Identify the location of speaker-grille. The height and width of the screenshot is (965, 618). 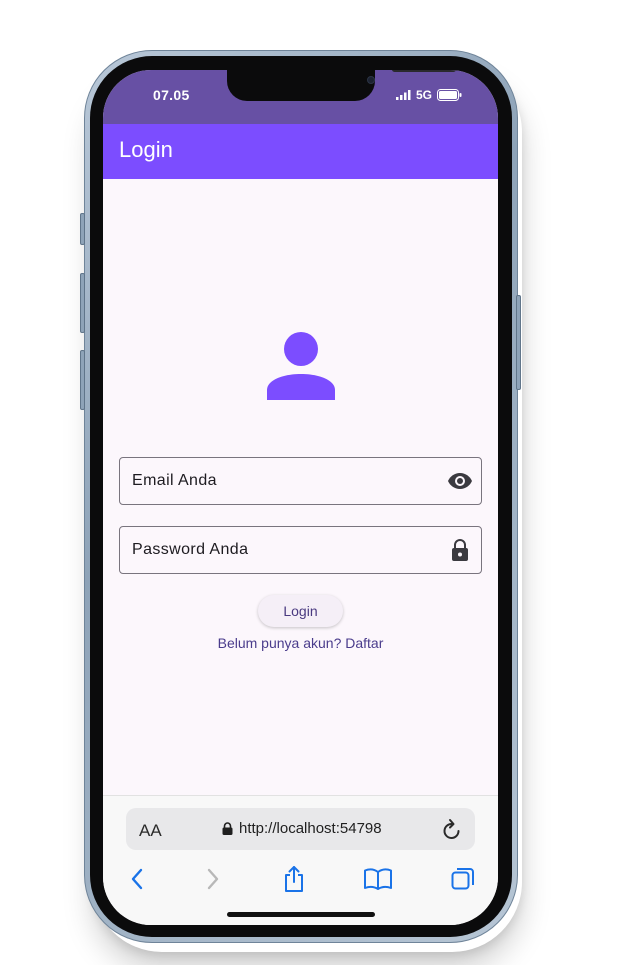
(424, 71).